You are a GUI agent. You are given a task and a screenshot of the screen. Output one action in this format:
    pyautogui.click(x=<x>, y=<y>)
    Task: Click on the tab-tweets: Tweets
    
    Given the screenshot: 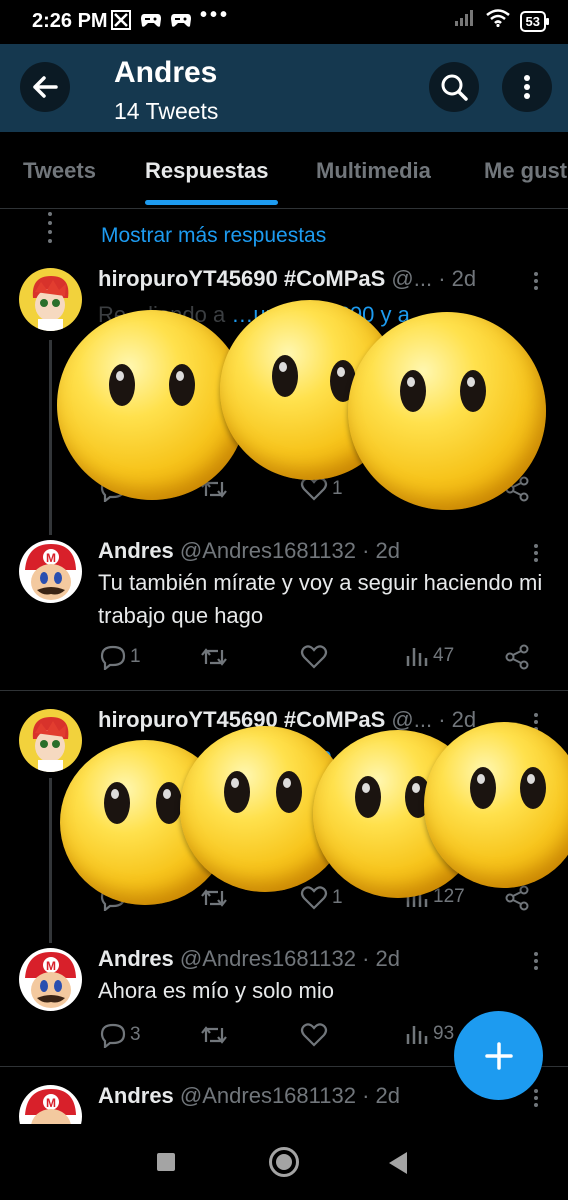 What is the action you would take?
    pyautogui.click(x=59, y=171)
    